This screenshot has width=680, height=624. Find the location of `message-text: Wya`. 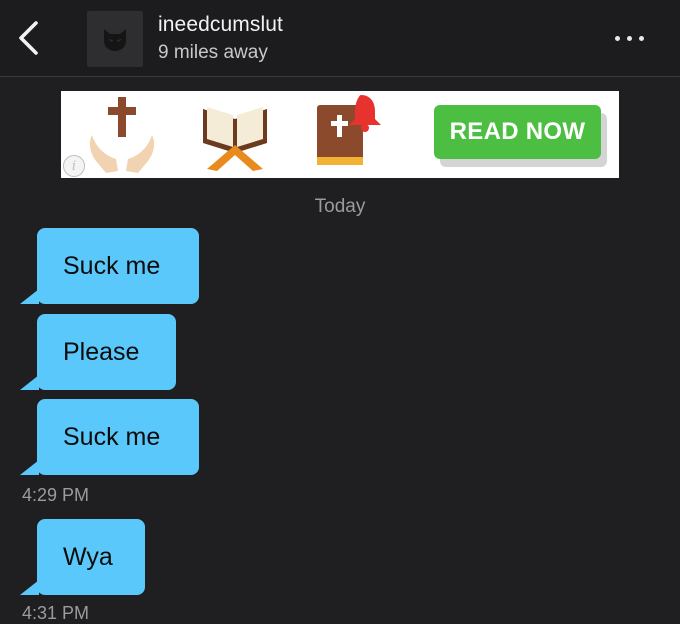

message-text: Wya is located at coordinates (88, 556).